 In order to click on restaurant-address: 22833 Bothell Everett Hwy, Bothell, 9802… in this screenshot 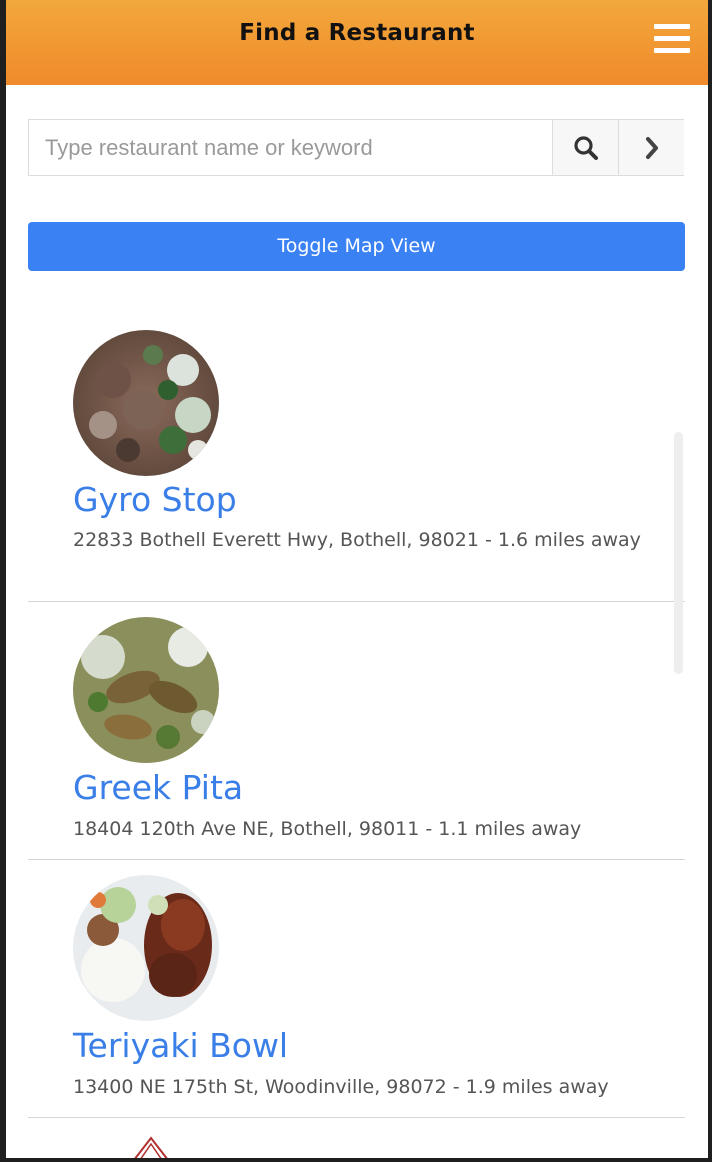, I will do `click(357, 540)`.